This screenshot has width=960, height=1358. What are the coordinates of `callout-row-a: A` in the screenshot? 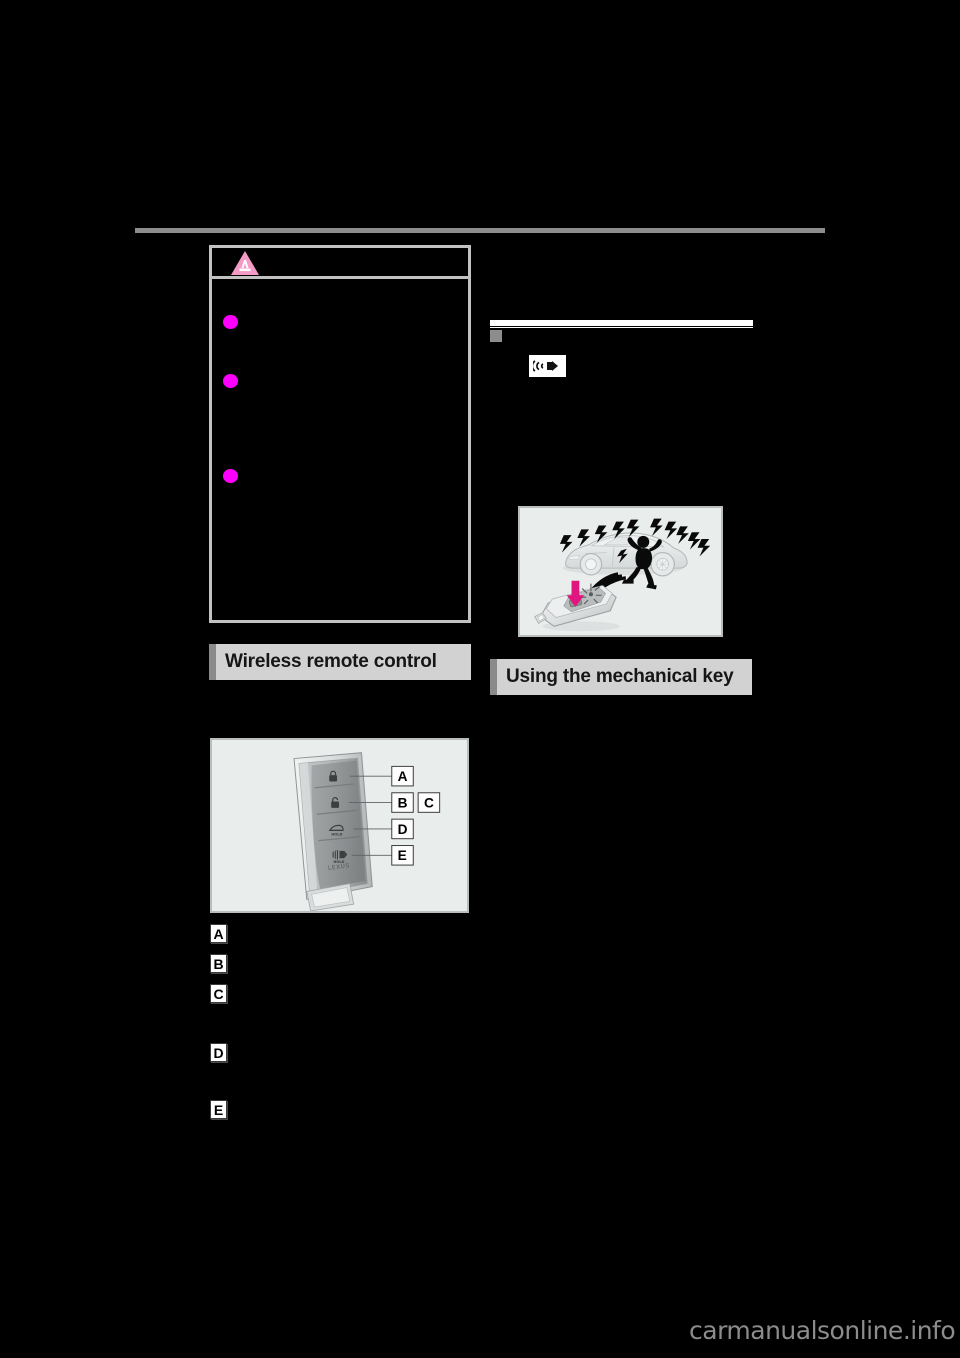 It's located at (341, 935).